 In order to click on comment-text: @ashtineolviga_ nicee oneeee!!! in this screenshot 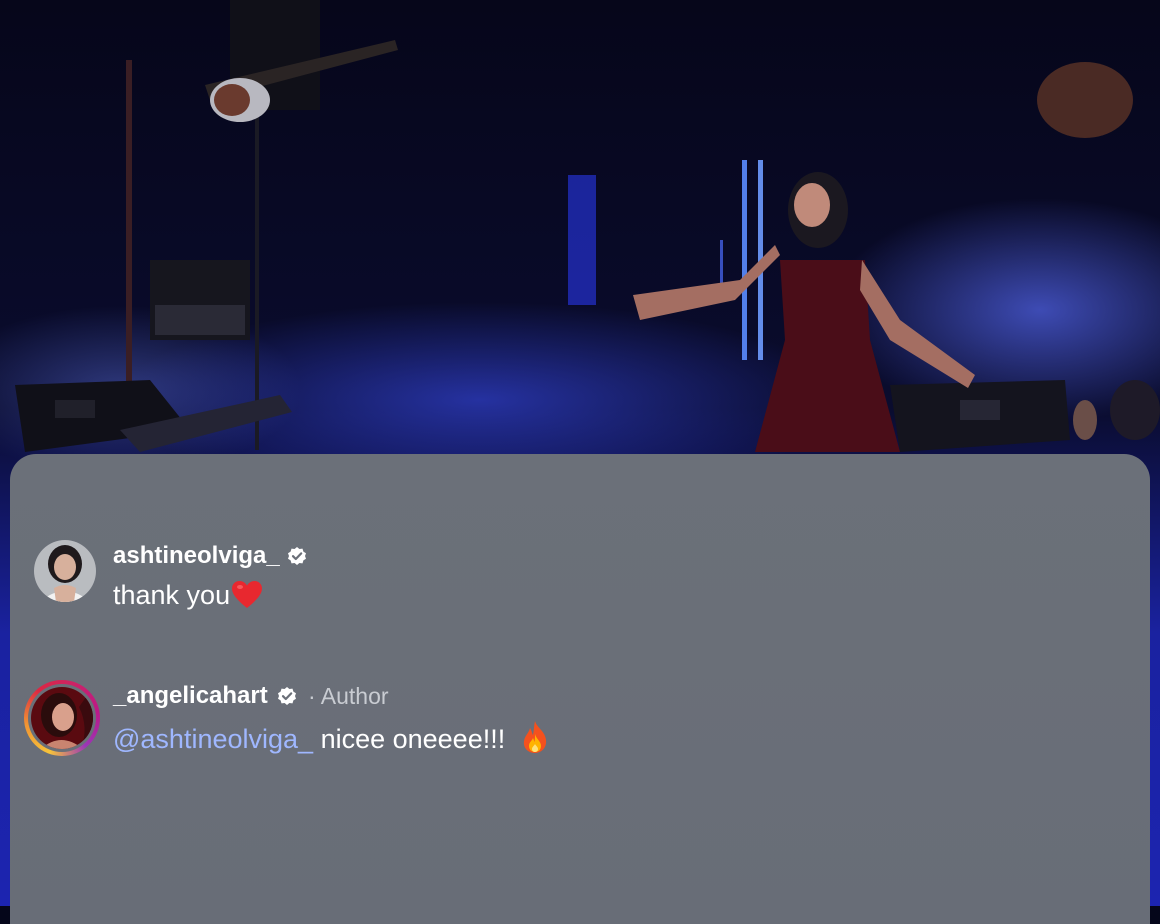, I will do `click(332, 737)`.